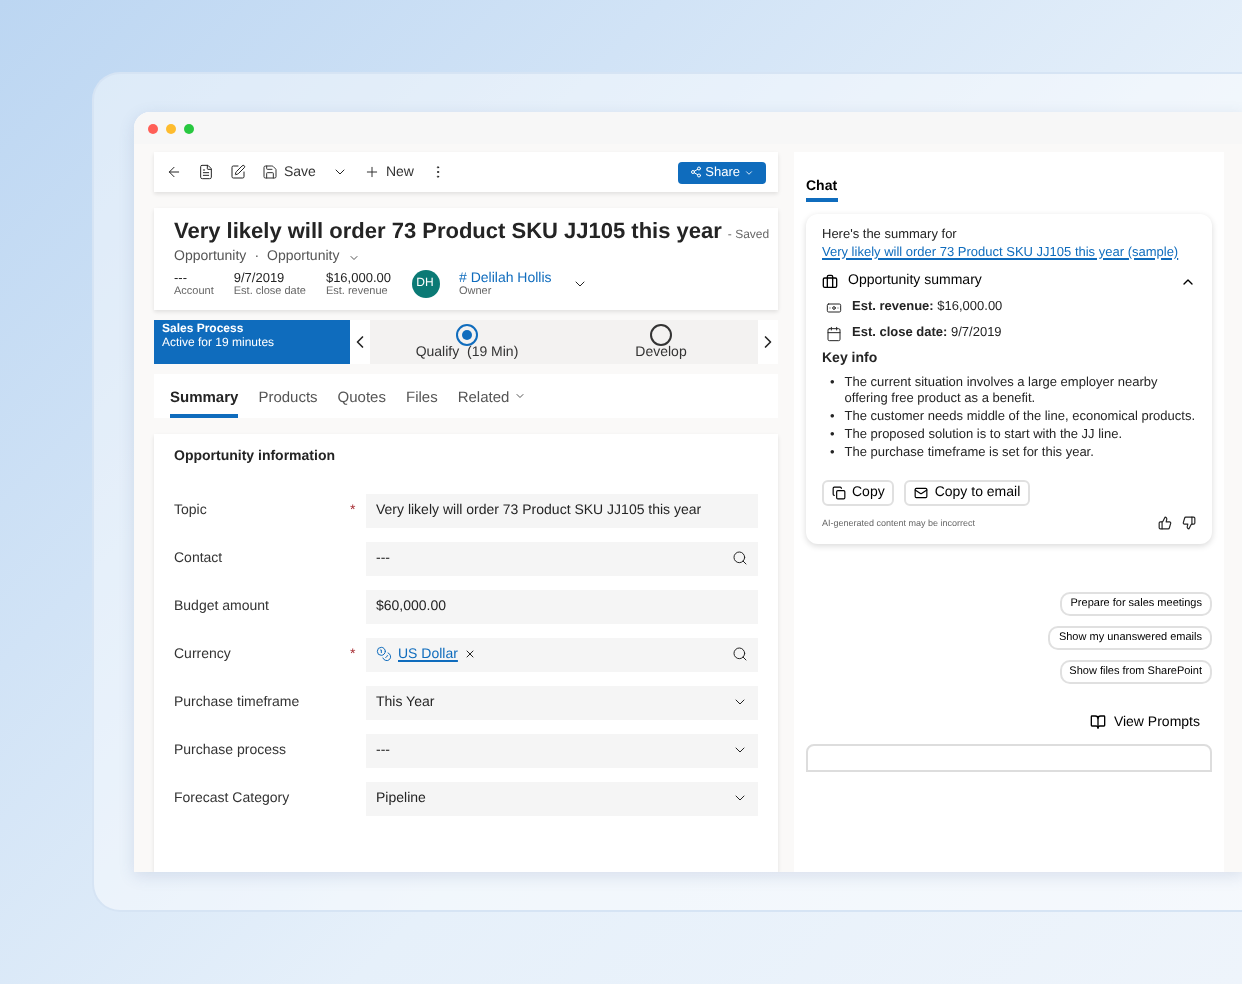 The width and height of the screenshot is (1242, 984). What do you see at coordinates (371, 172) in the screenshot?
I see `plus-icon` at bounding box center [371, 172].